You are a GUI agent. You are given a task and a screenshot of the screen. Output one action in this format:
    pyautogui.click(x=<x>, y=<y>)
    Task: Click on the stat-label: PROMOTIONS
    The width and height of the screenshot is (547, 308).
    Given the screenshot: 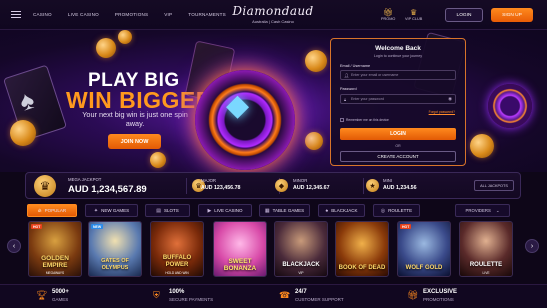 What is the action you would take?
    pyautogui.click(x=438, y=299)
    